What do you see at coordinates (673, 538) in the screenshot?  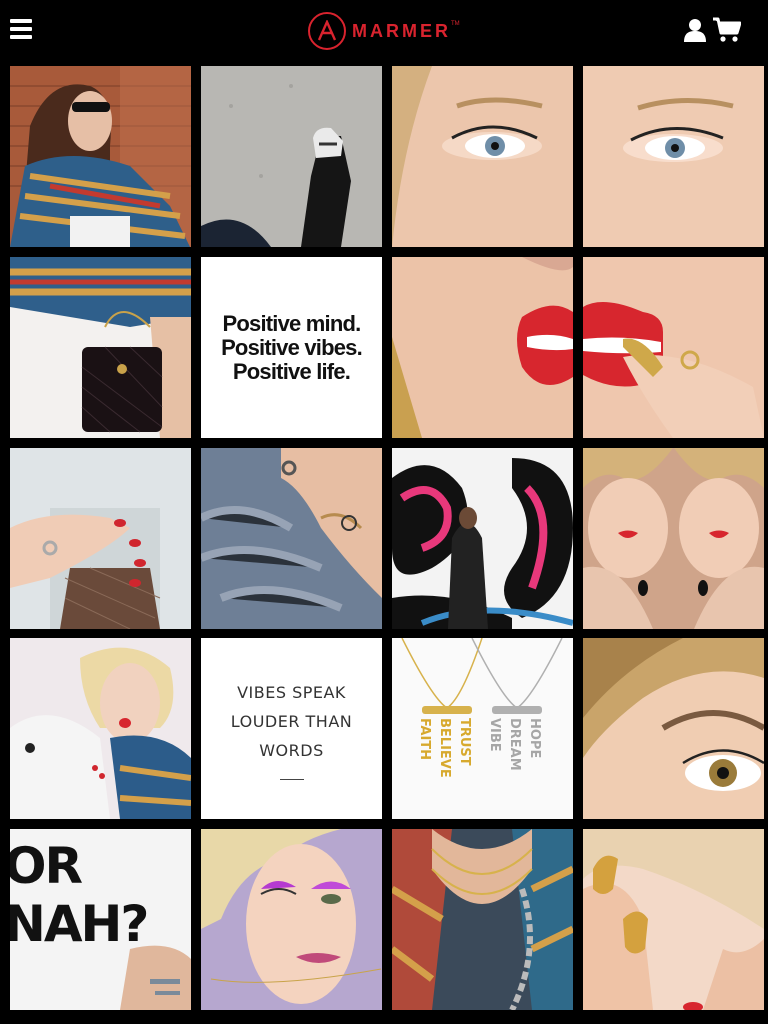 I see `photo-mirrored-portrait` at bounding box center [673, 538].